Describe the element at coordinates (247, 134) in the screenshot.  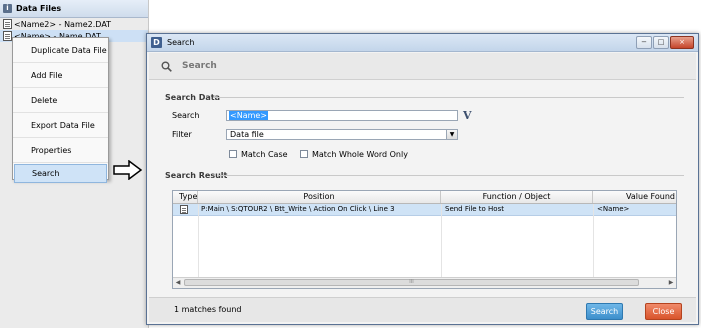
I see `filter-value: Data file` at that location.